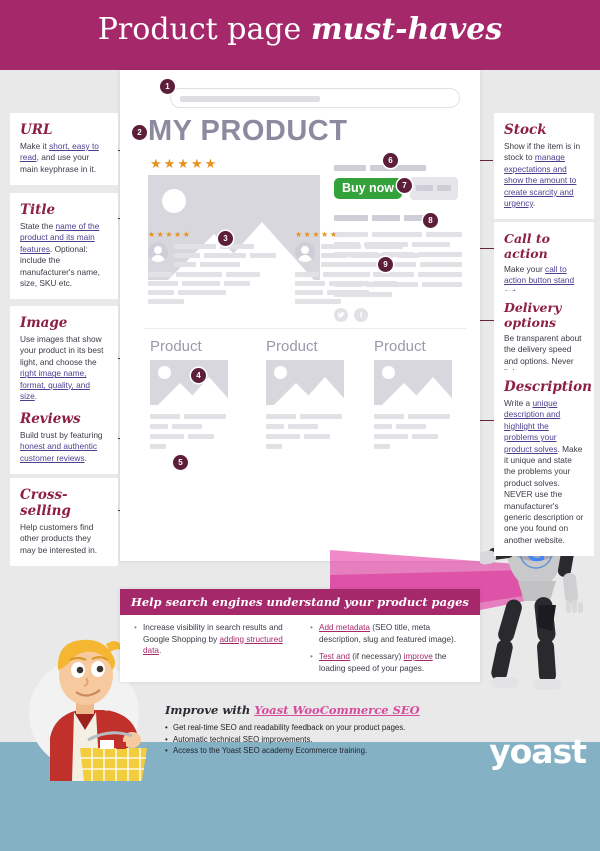 This screenshot has width=600, height=851. Describe the element at coordinates (198, 375) in the screenshot. I see `marker-4: 4` at that location.